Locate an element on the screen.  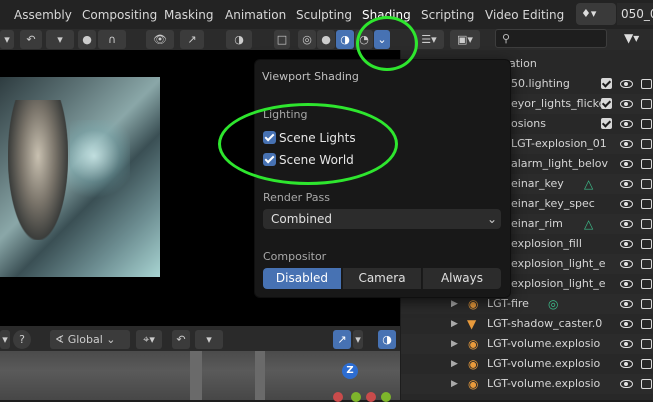
gizmo-toggle-icon: ↗ is located at coordinates (342, 339).